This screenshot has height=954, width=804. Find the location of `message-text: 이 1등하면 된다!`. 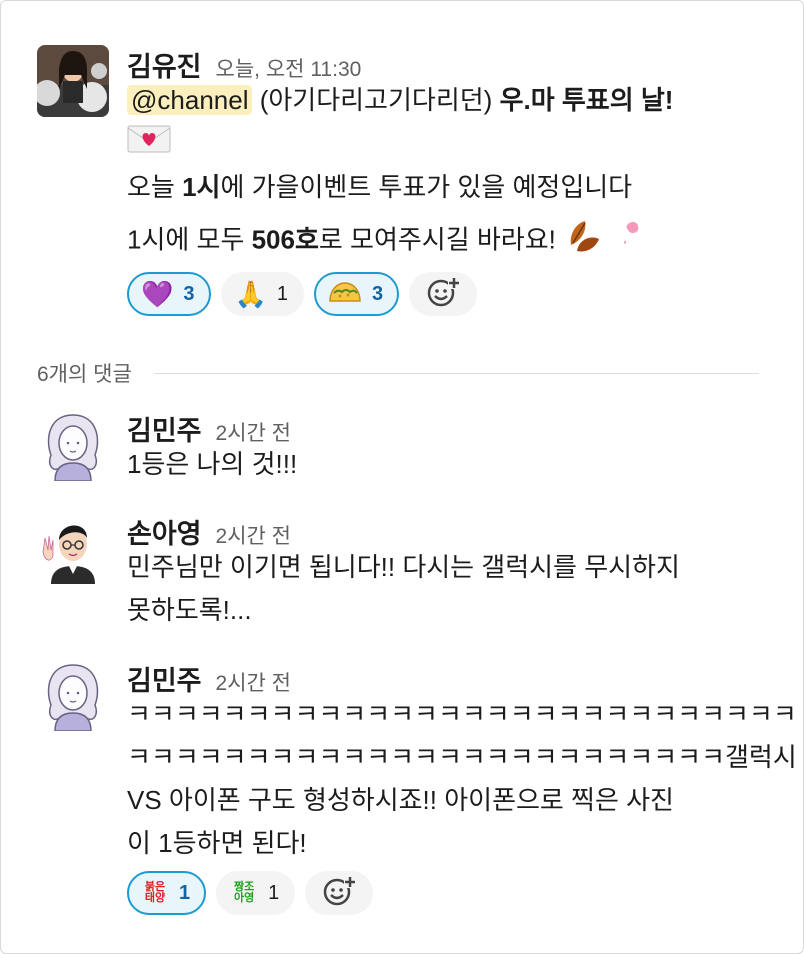

message-text: 이 1등하면 된다! is located at coordinates (217, 843).